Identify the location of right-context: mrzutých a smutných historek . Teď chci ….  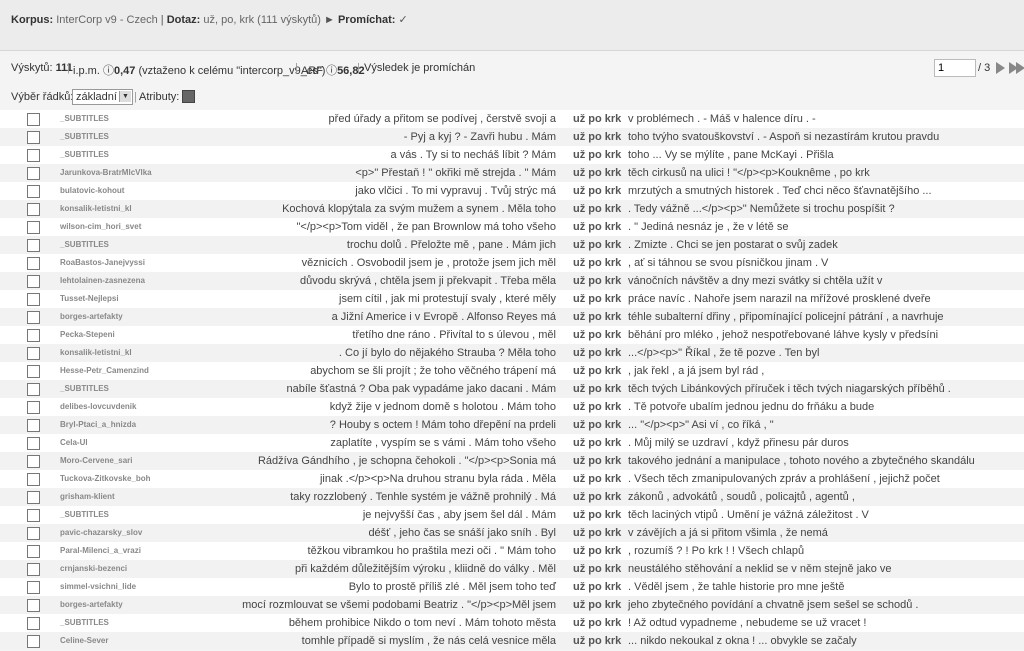
(780, 191).